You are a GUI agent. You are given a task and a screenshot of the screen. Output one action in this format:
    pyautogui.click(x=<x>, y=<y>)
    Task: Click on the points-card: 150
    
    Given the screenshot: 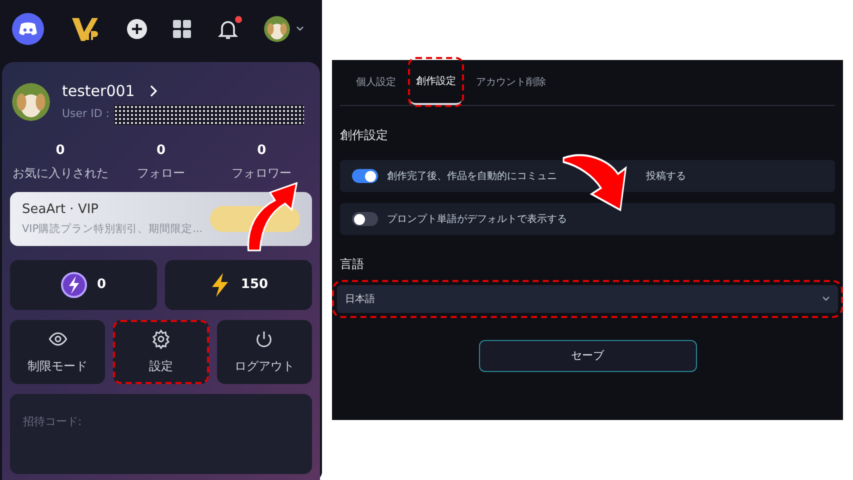 What is the action you would take?
    pyautogui.click(x=238, y=285)
    